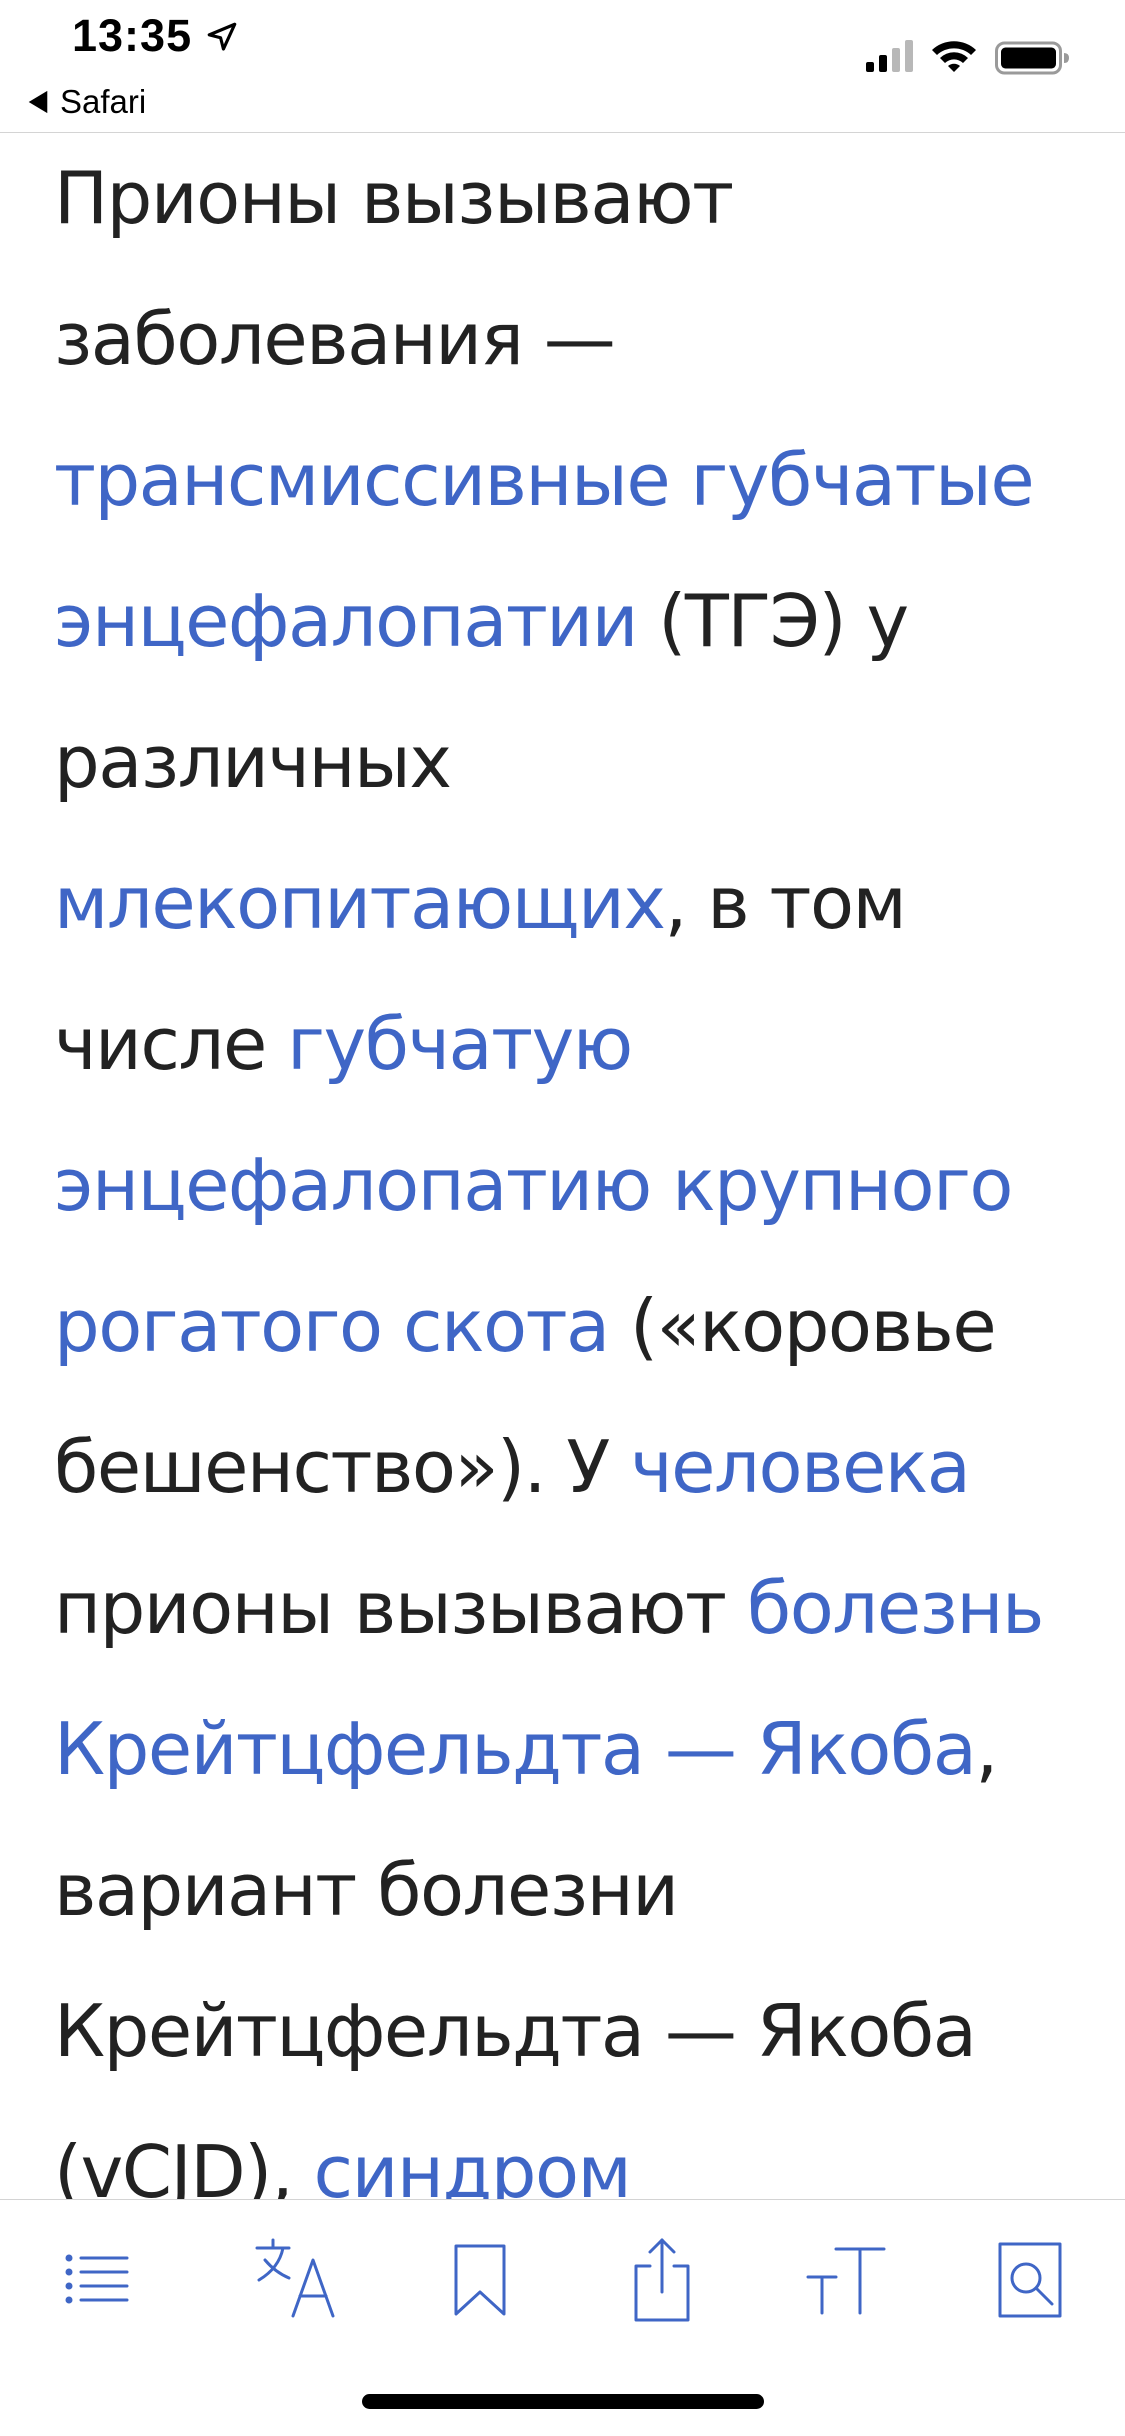  I want to click on text-size-button, so click(846, 2280).